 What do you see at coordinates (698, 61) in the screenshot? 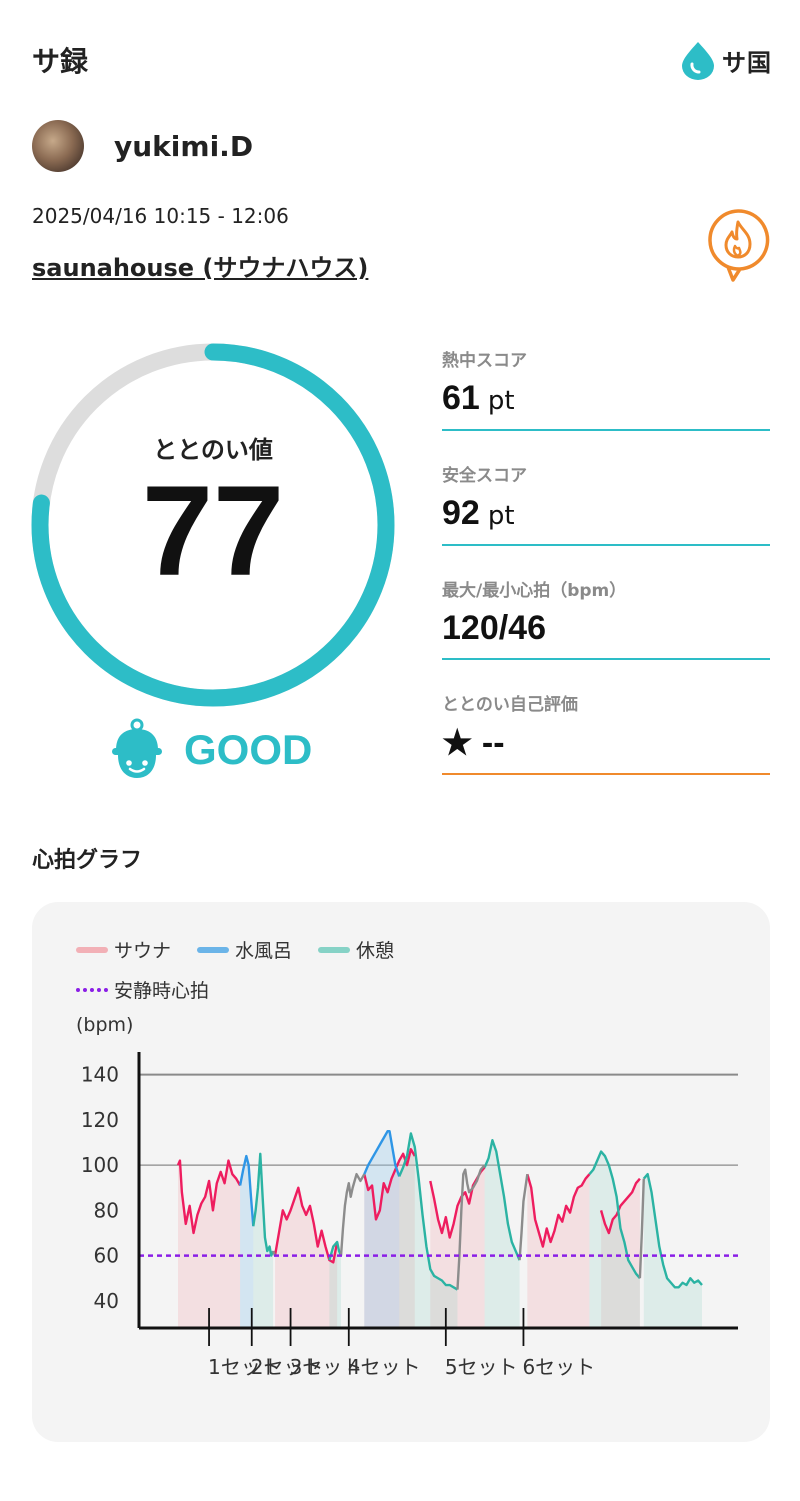
I see `water-drop-icon` at bounding box center [698, 61].